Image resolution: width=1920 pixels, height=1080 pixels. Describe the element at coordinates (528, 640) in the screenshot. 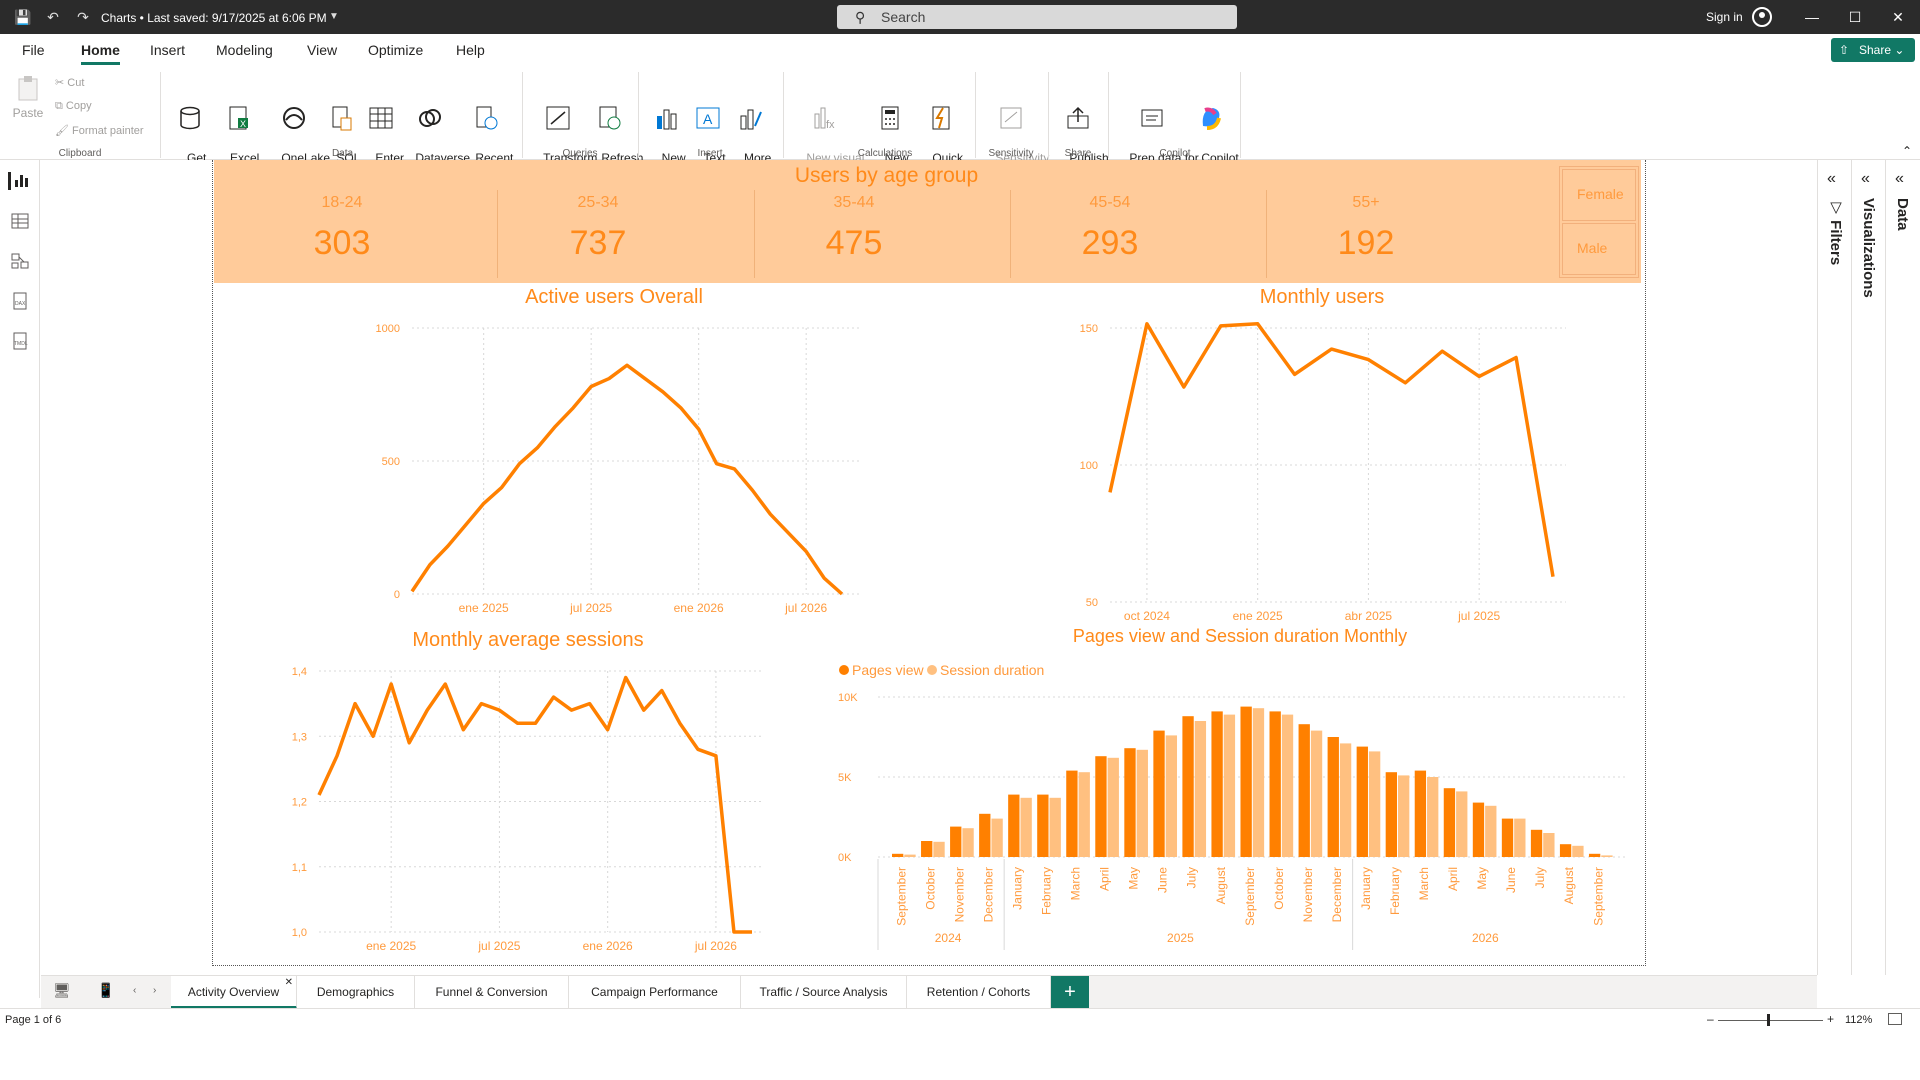

I see `monthly-sessions-title: Monthly average sessions` at that location.